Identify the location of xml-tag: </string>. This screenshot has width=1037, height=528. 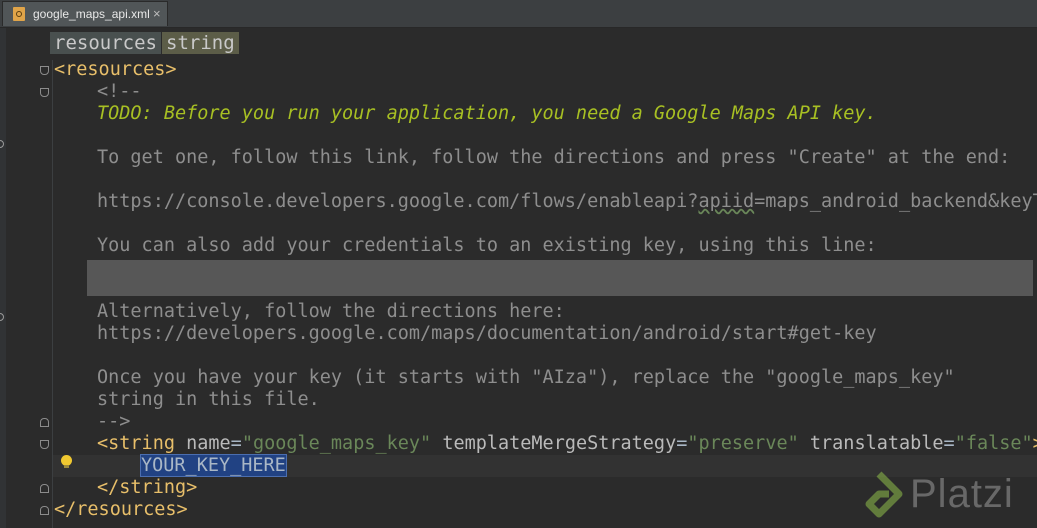
(147, 487).